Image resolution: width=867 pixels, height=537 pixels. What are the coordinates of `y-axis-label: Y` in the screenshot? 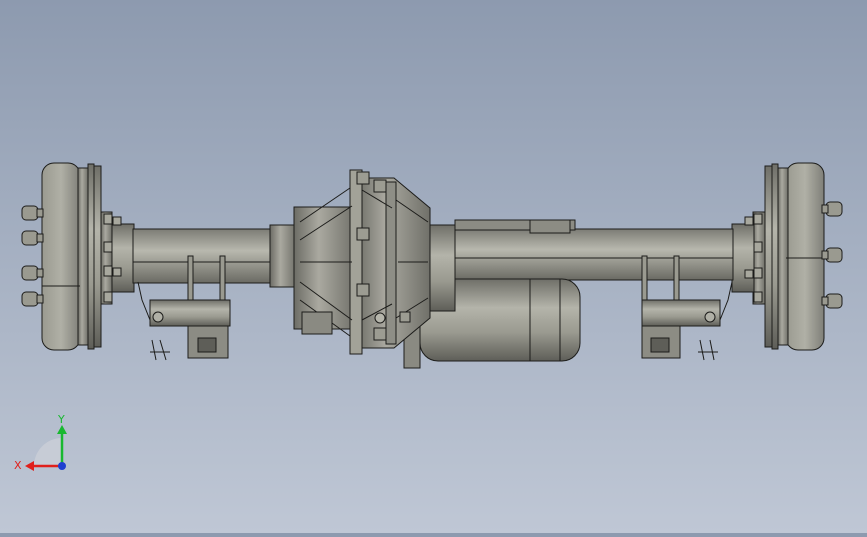 It's located at (61, 419).